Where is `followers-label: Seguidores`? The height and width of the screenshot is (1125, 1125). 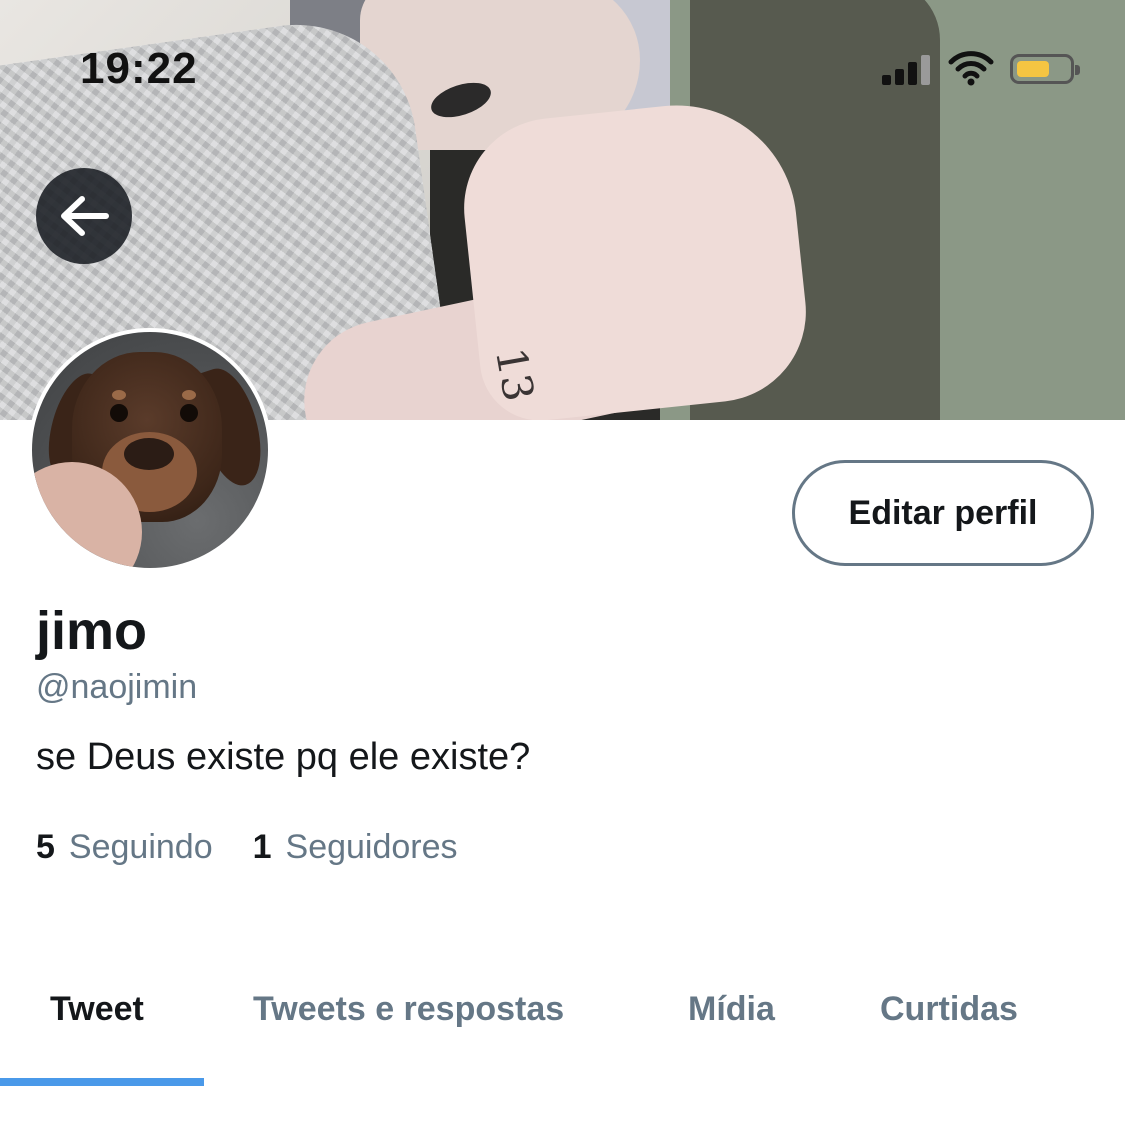
followers-label: Seguidores is located at coordinates (371, 847).